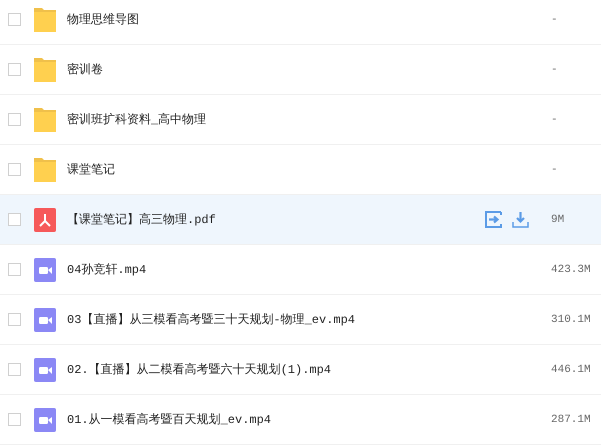 Image resolution: width=601 pixels, height=446 pixels. Describe the element at coordinates (211, 320) in the screenshot. I see `file-name: 03【直播】从三模看高考暨三十天规划-物理_ev.mp4` at that location.